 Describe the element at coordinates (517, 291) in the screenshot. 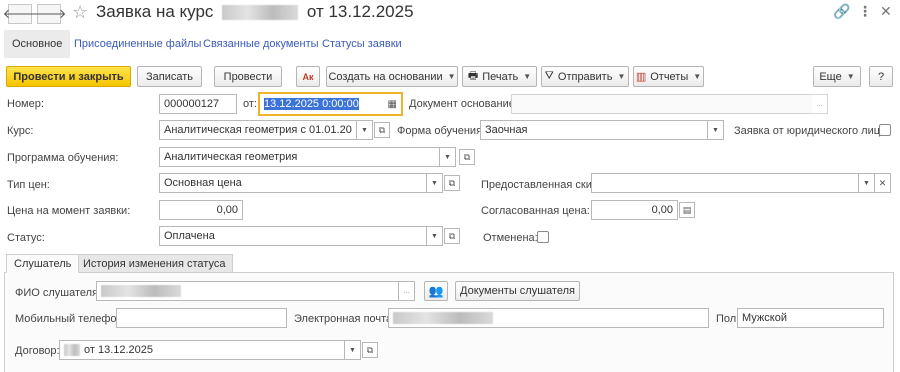

I see `listener-documents-button: Документы слушателя` at that location.